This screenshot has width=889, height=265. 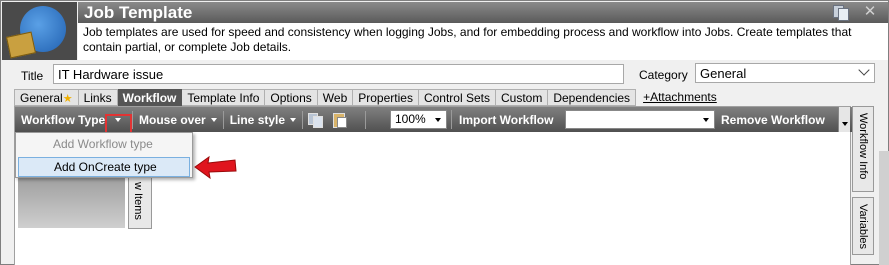 I want to click on tab-general-label: General, so click(x=41, y=98).